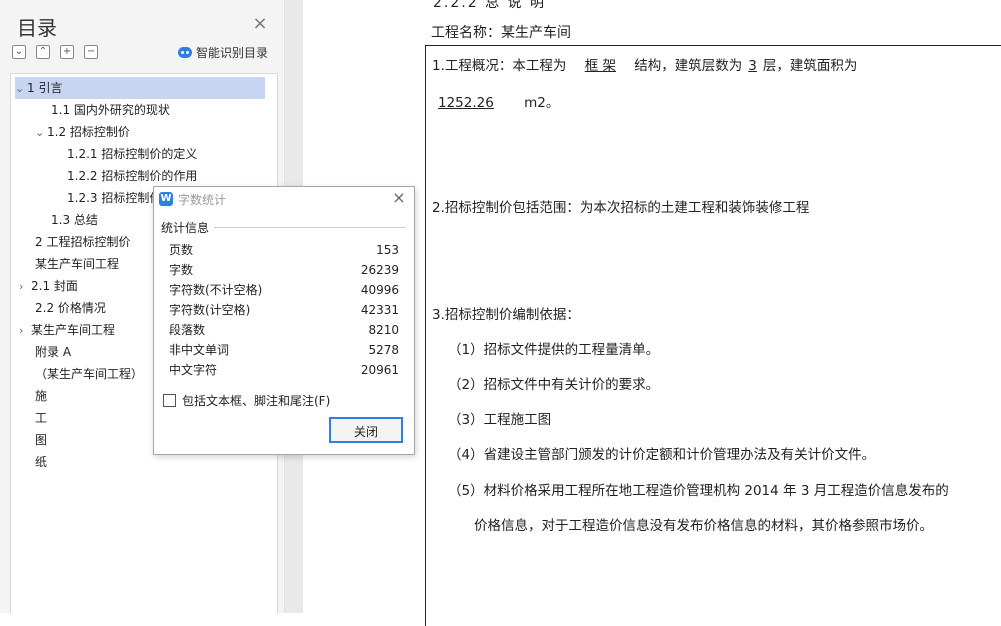 The image size is (1001, 626). I want to click on stat-value: 153, so click(387, 250).